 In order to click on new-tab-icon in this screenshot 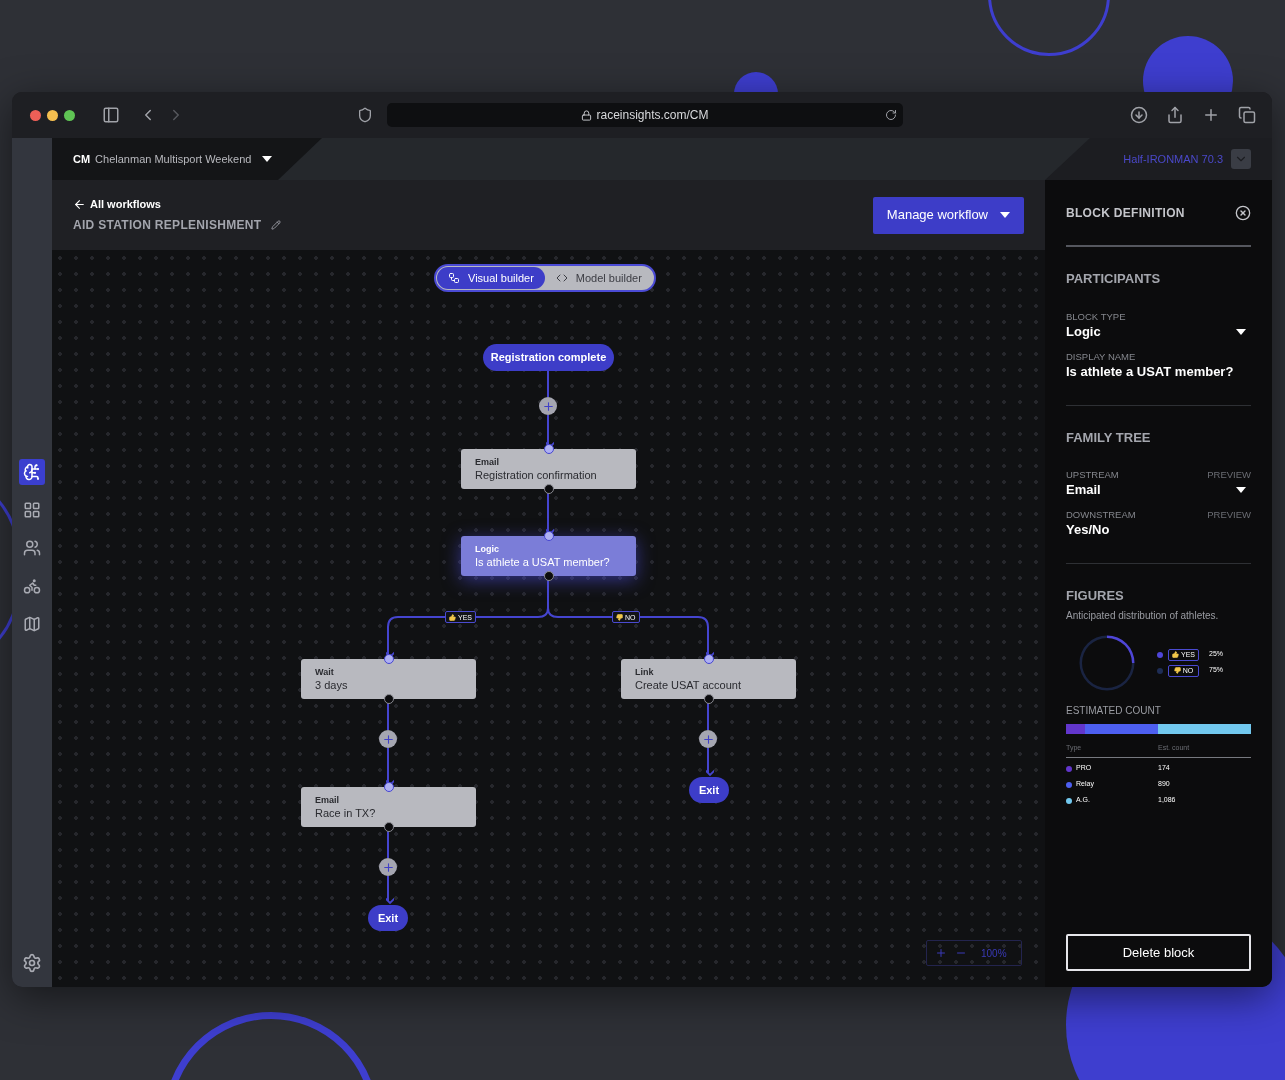, I will do `click(1211, 115)`.